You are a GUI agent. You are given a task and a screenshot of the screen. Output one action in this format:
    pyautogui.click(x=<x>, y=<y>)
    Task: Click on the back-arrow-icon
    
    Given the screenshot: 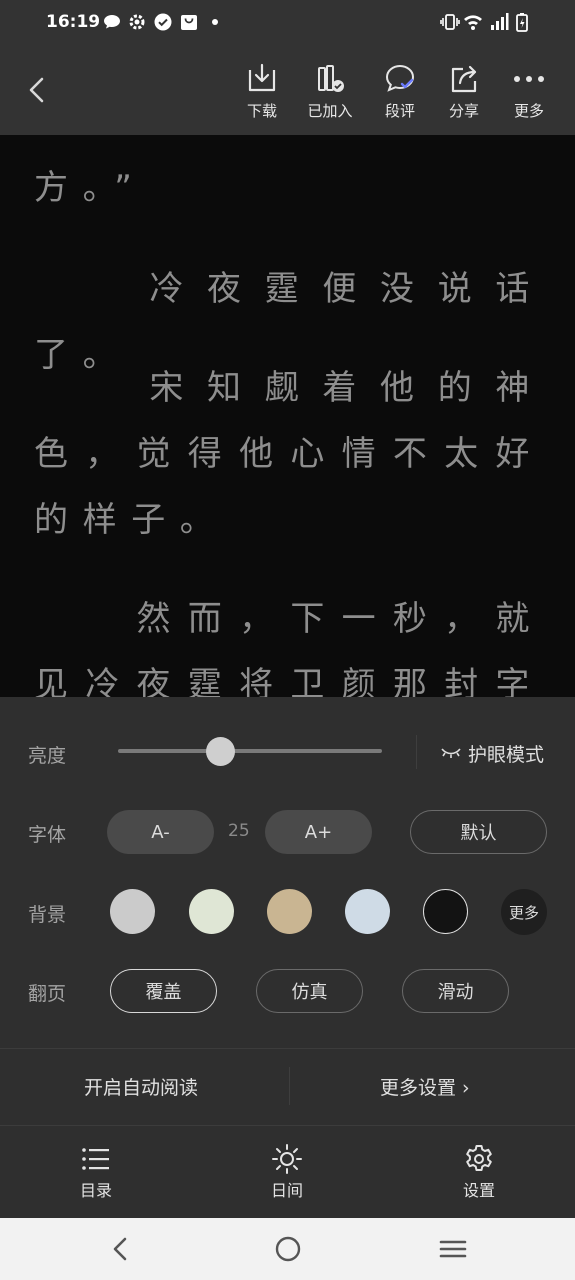 What is the action you would take?
    pyautogui.click(x=38, y=90)
    